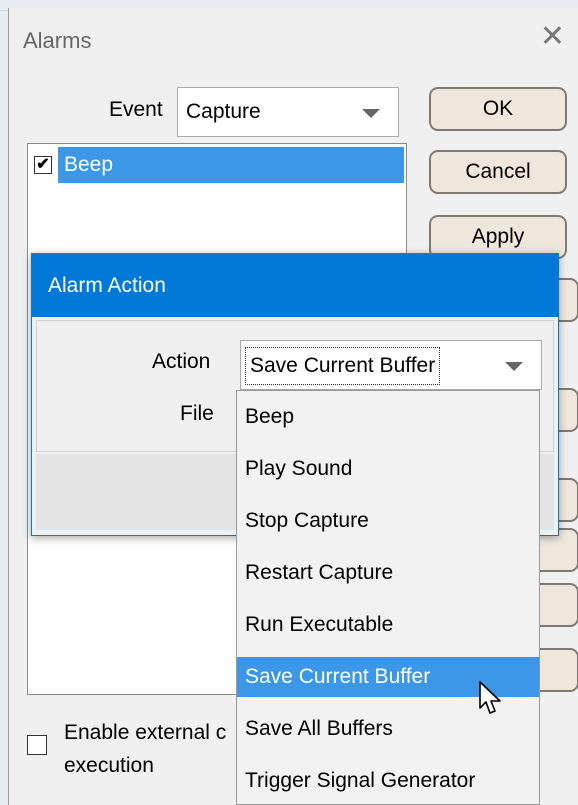 The height and width of the screenshot is (805, 578). What do you see at coordinates (293, 39) in the screenshot?
I see `alarms-title-bar: Alarms ✕` at bounding box center [293, 39].